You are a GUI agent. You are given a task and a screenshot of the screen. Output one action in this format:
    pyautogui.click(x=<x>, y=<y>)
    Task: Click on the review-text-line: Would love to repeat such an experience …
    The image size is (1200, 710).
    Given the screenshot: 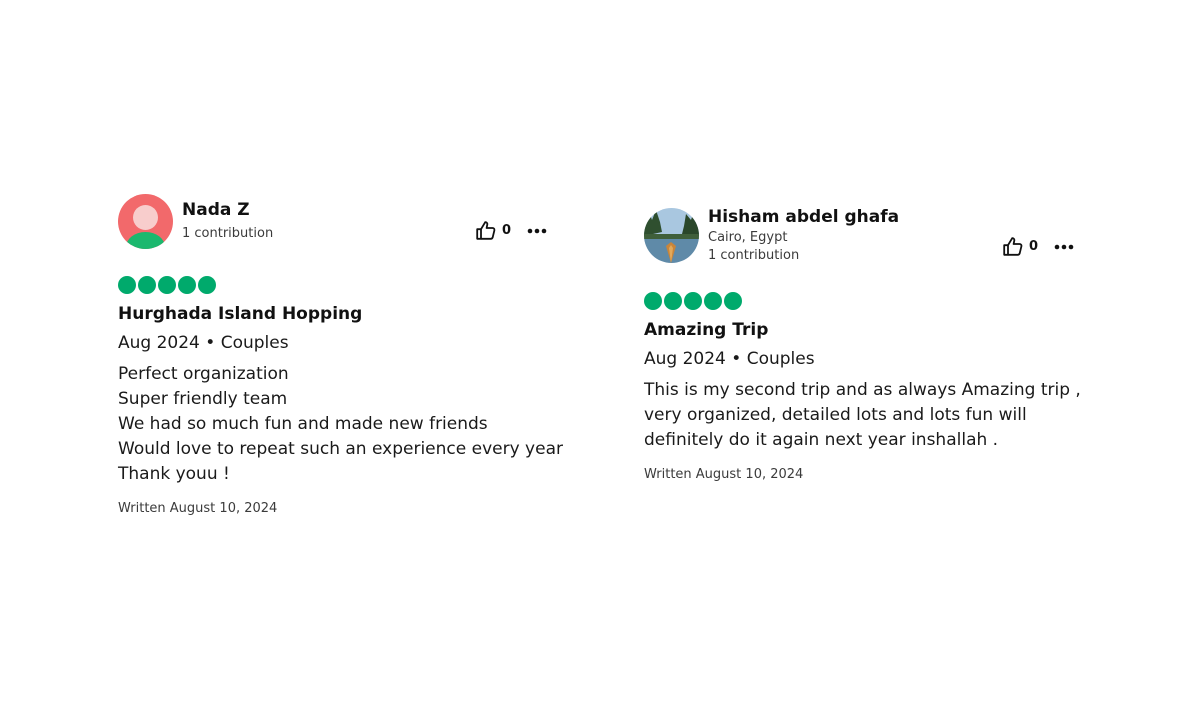 What is the action you would take?
    pyautogui.click(x=340, y=449)
    